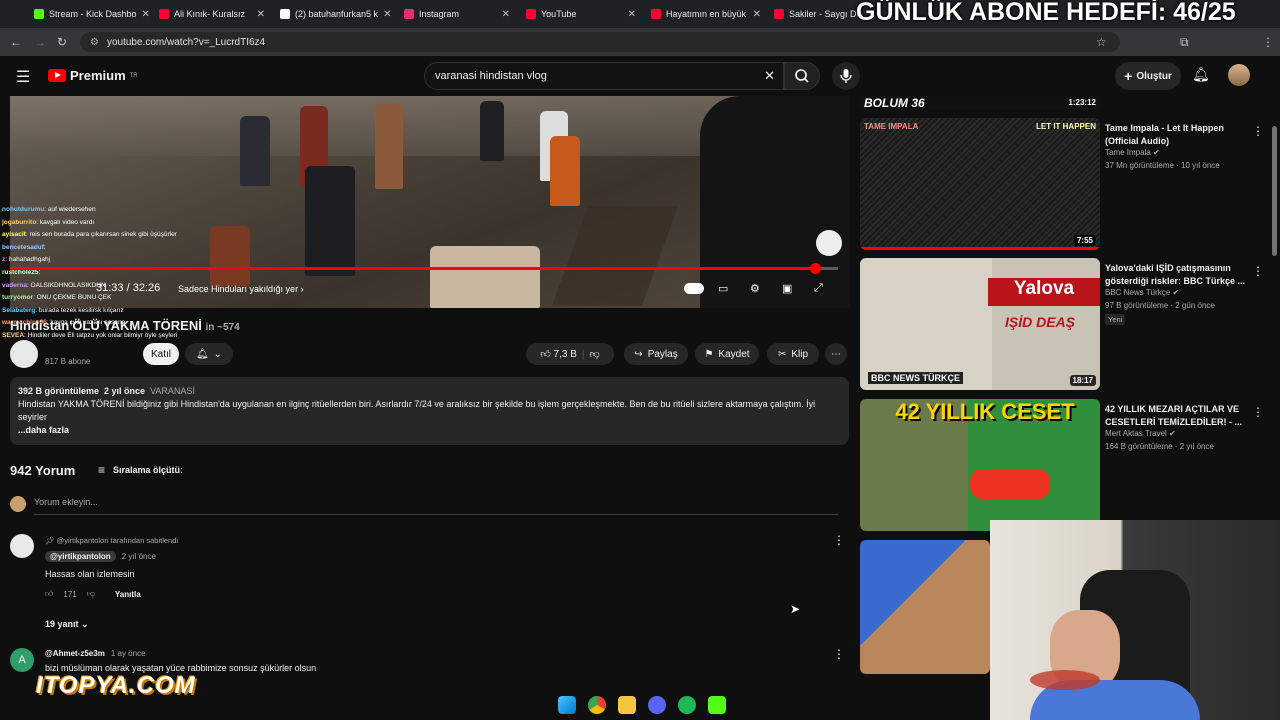  What do you see at coordinates (116, 685) in the screenshot?
I see `sponsor-logo: ITOPYA.COM` at bounding box center [116, 685].